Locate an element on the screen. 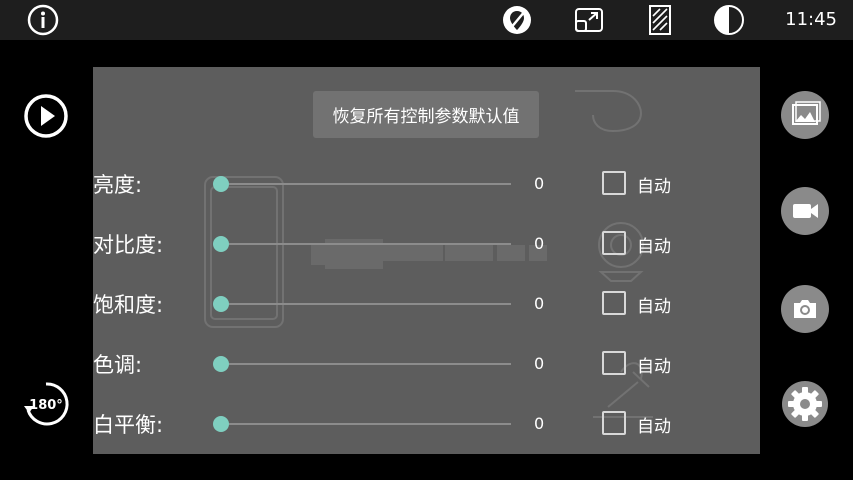  brightness-slider-thumb is located at coordinates (221, 184).